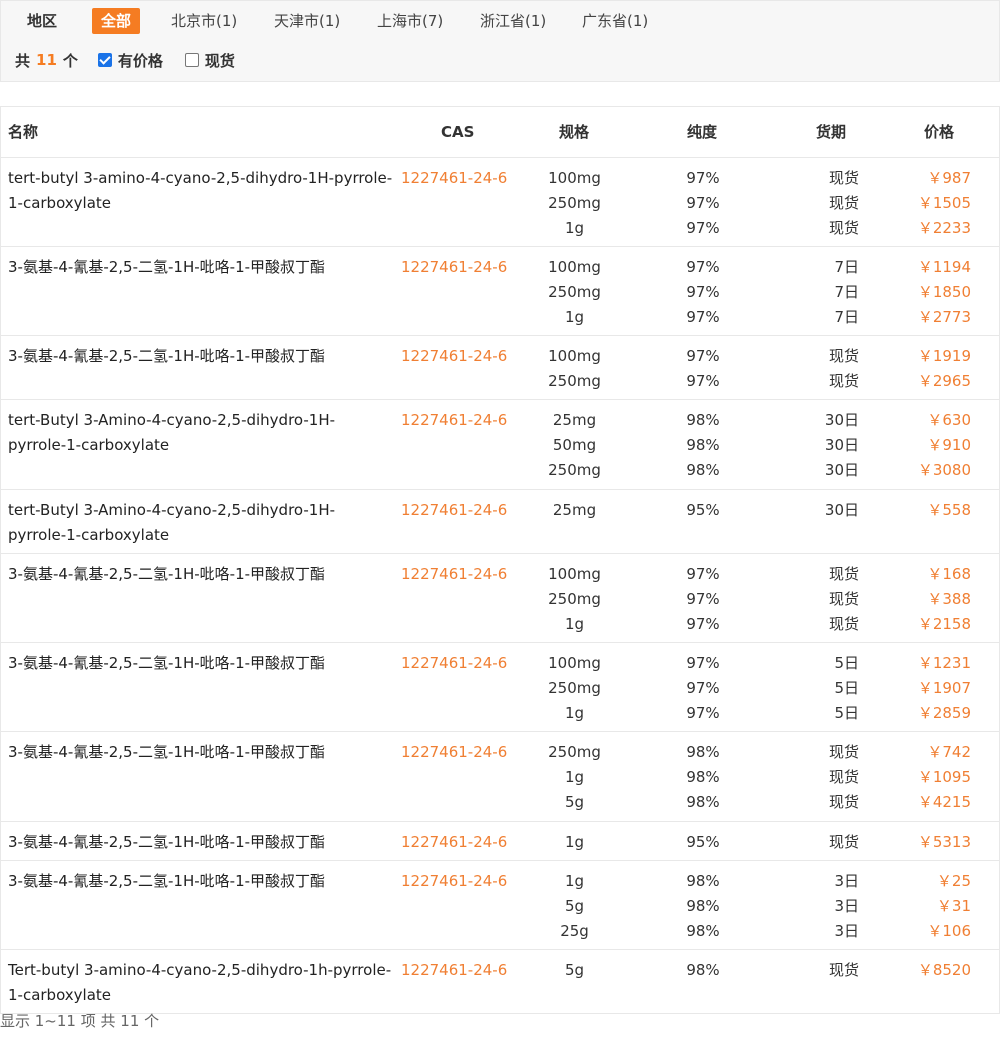 This screenshot has height=1040, width=1000. Describe the element at coordinates (949, 178) in the screenshot. I see `price-value: ￥987` at that location.